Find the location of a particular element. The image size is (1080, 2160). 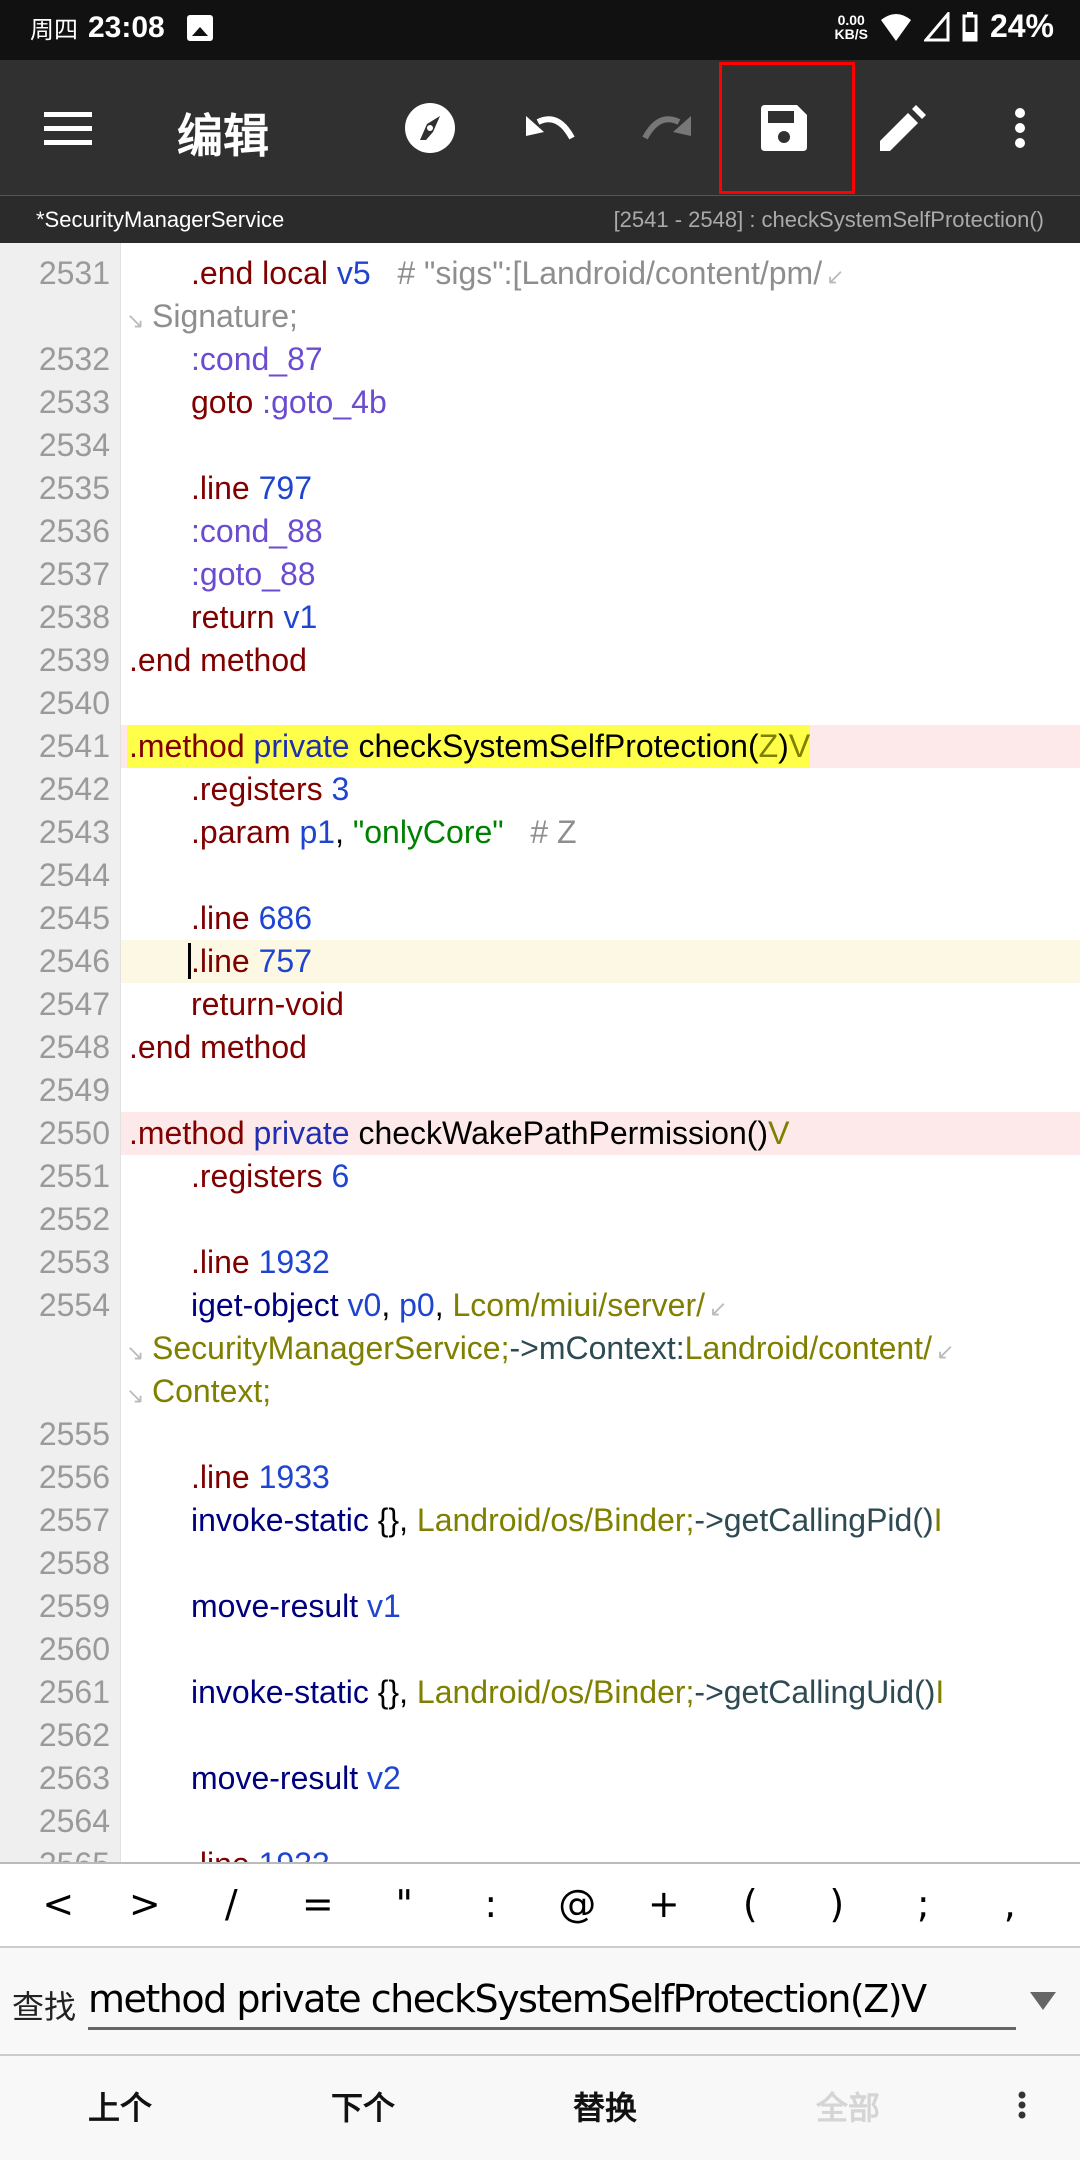

replace-button: 替换 is located at coordinates (605, 2108).